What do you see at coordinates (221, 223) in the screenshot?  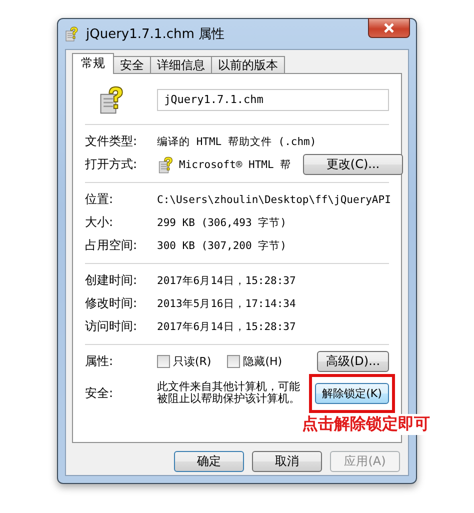 I see `field-value: 299 KB (306,493 字节)` at bounding box center [221, 223].